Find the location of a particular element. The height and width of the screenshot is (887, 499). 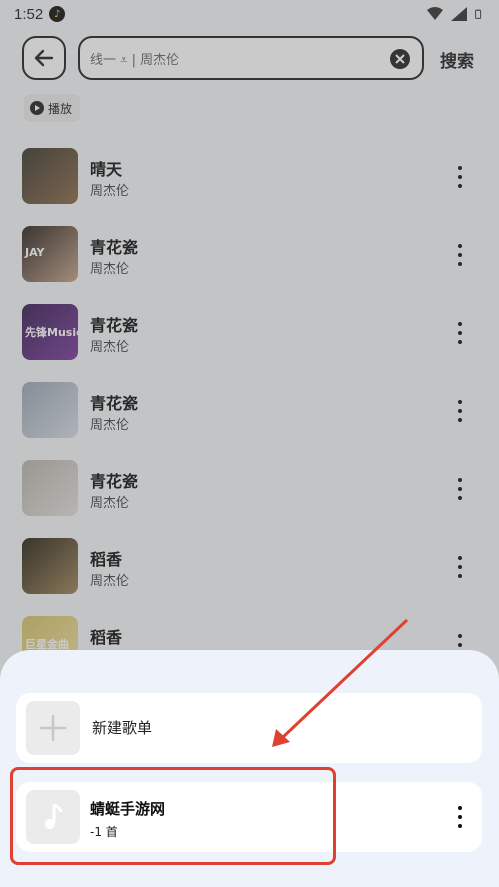

status-bar: 1:52 ♪ is located at coordinates (249, 14).